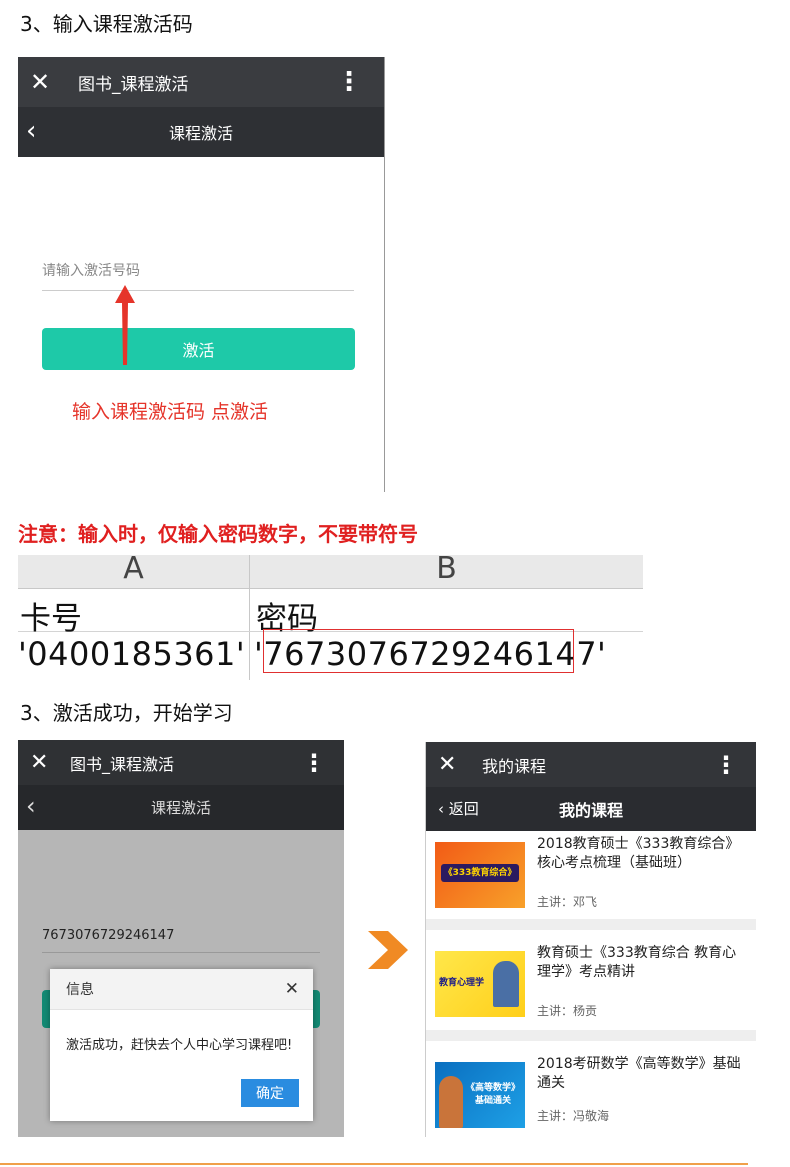 The image size is (790, 1167). I want to click on course-teacher: 主讲：杨贡, so click(567, 1011).